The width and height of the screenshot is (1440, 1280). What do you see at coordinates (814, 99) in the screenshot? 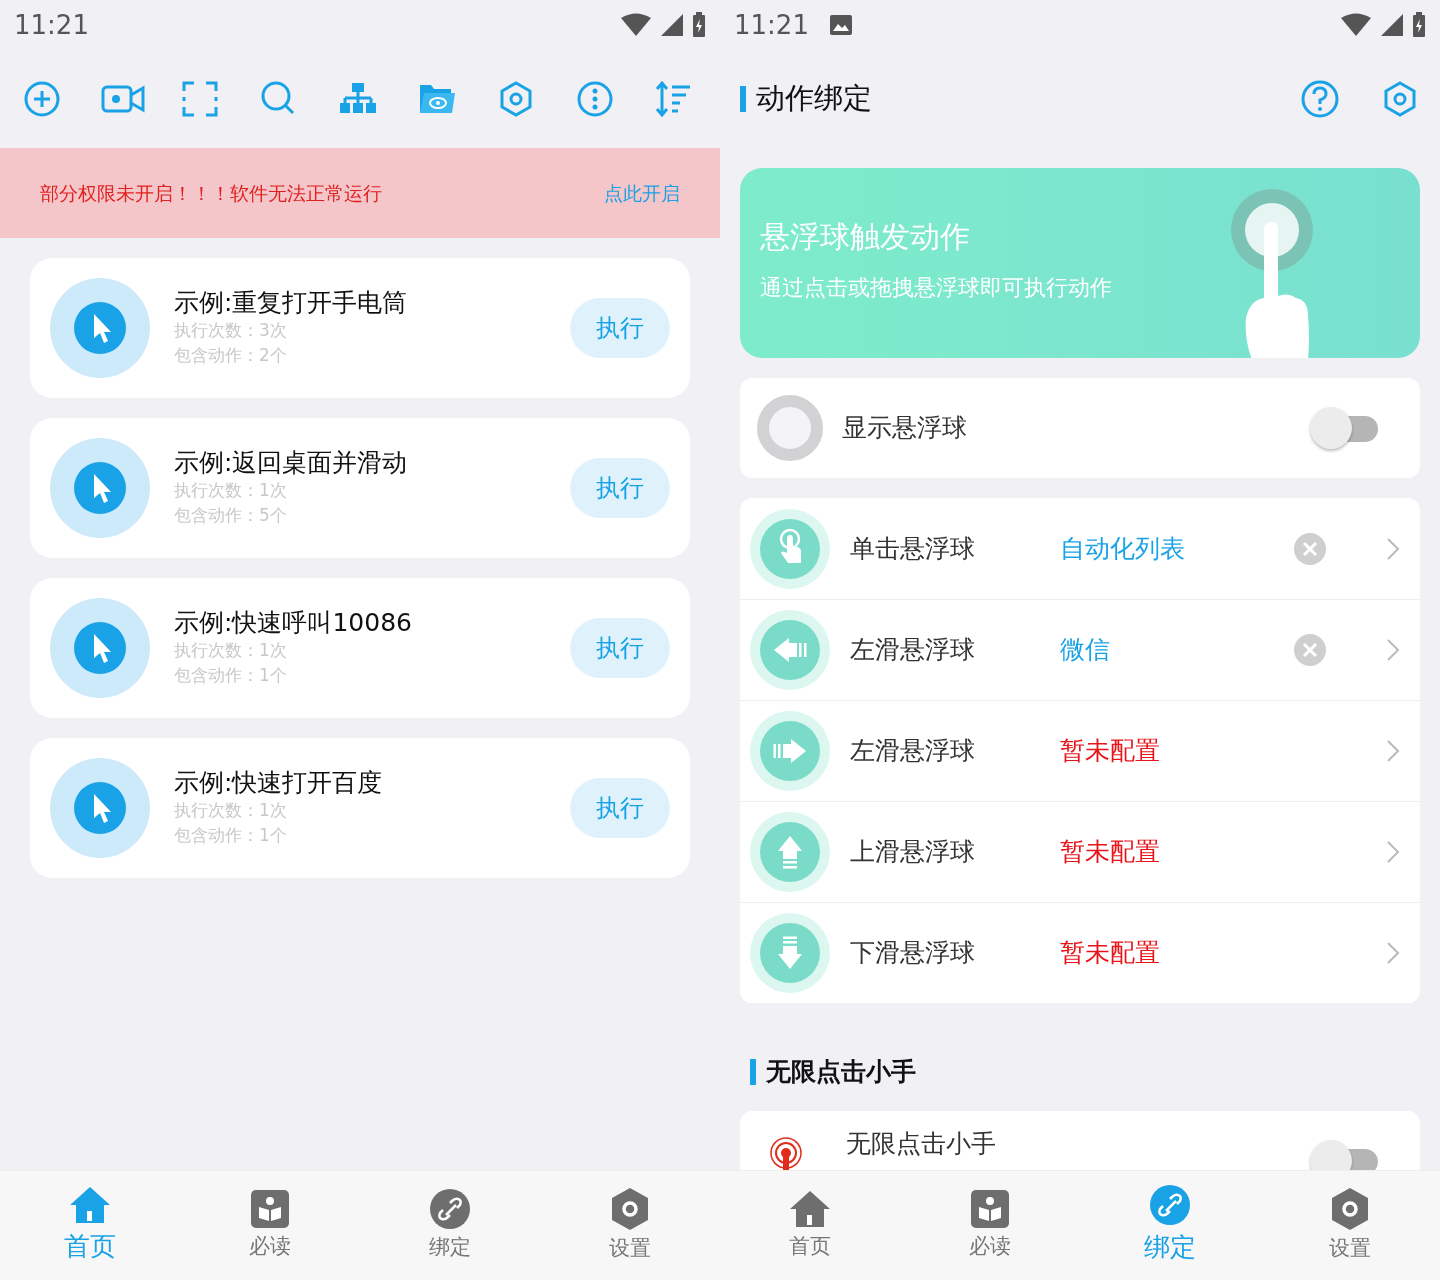
I see `page-title: 动作绑定` at bounding box center [814, 99].